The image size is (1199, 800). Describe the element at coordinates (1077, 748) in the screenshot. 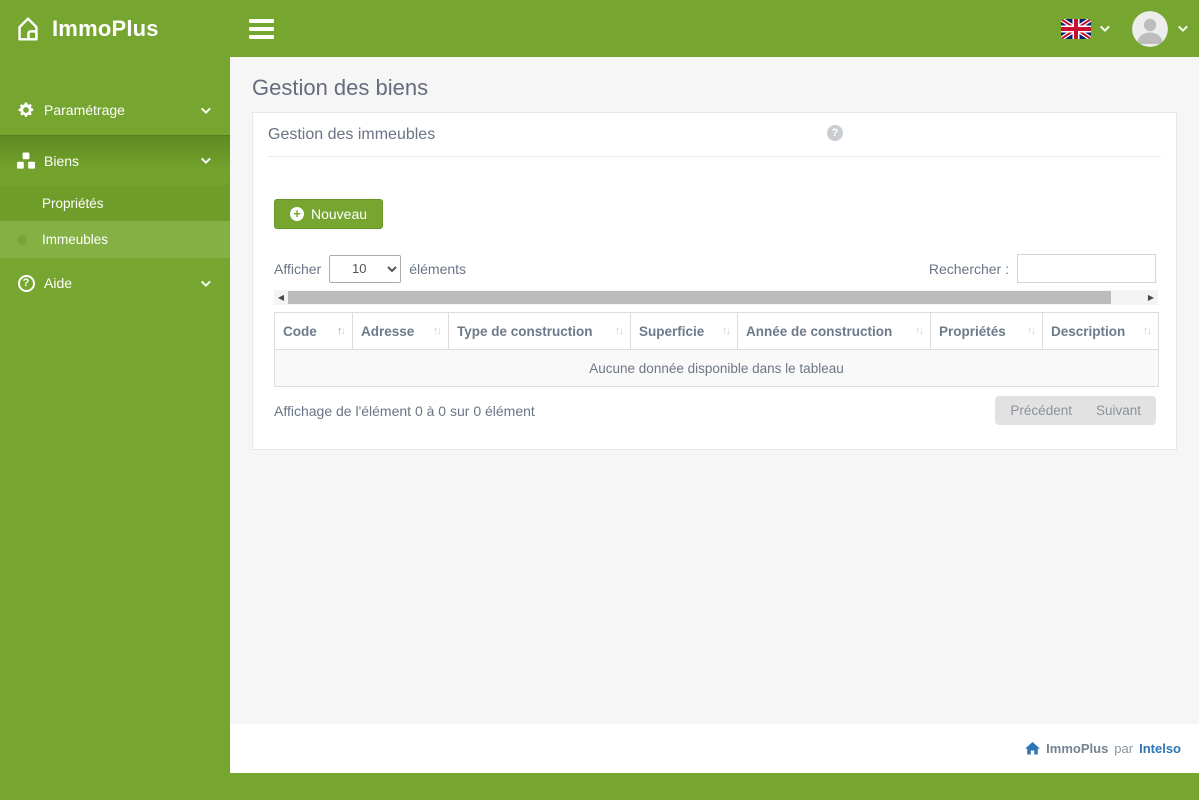

I see `footer-brand: ImmoPlus` at that location.